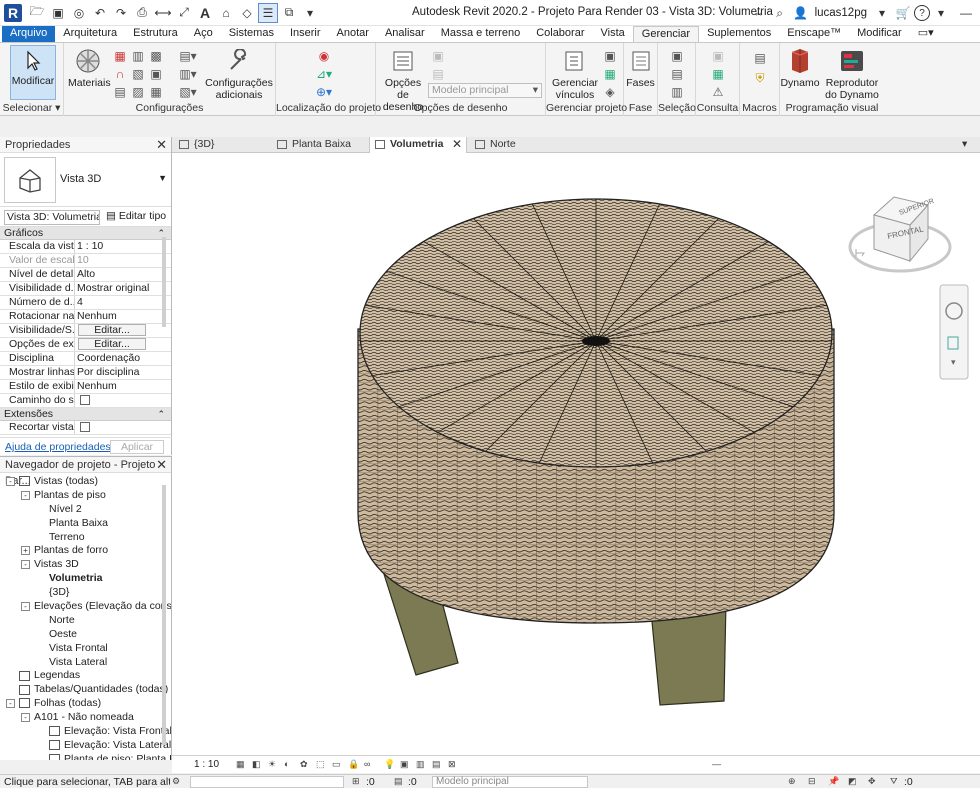  I want to click on tab-vista: Vista, so click(613, 34).